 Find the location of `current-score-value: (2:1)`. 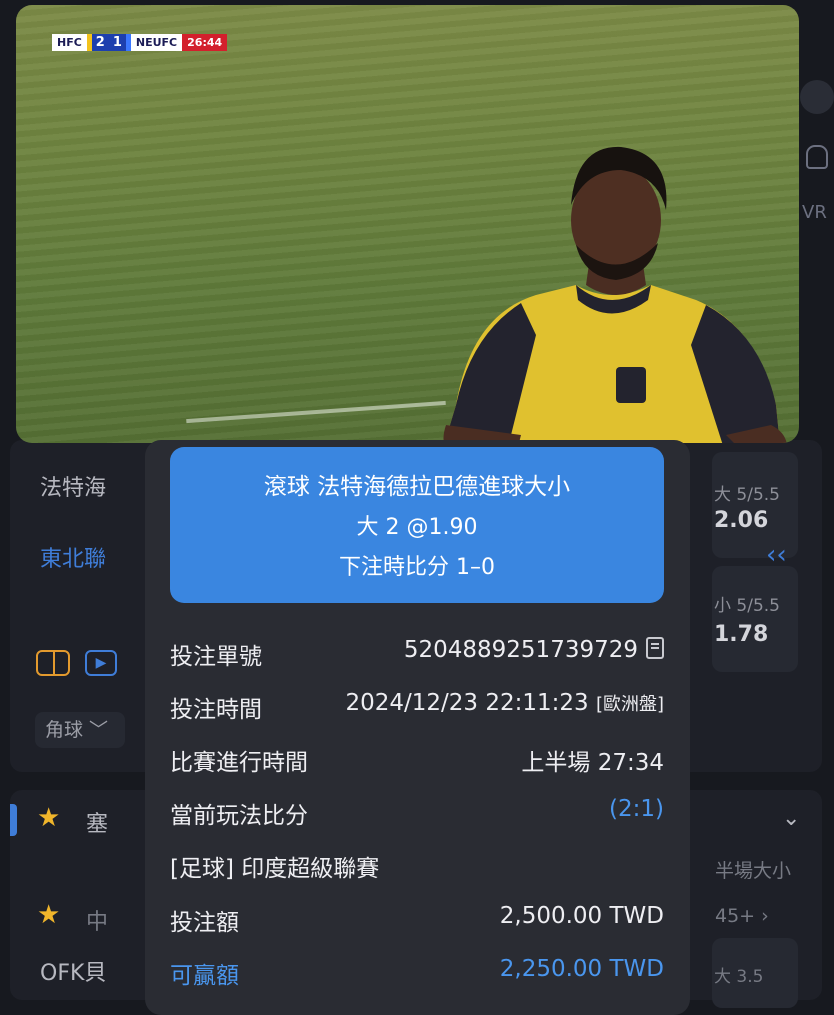

current-score-value: (2:1) is located at coordinates (636, 809).